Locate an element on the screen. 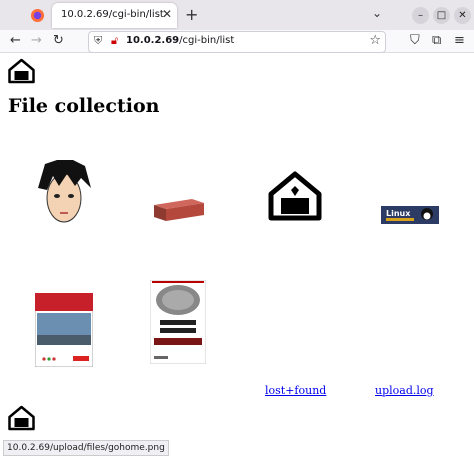 Image resolution: width=474 pixels, height=457 pixels. minimize-button: – is located at coordinates (420, 15).